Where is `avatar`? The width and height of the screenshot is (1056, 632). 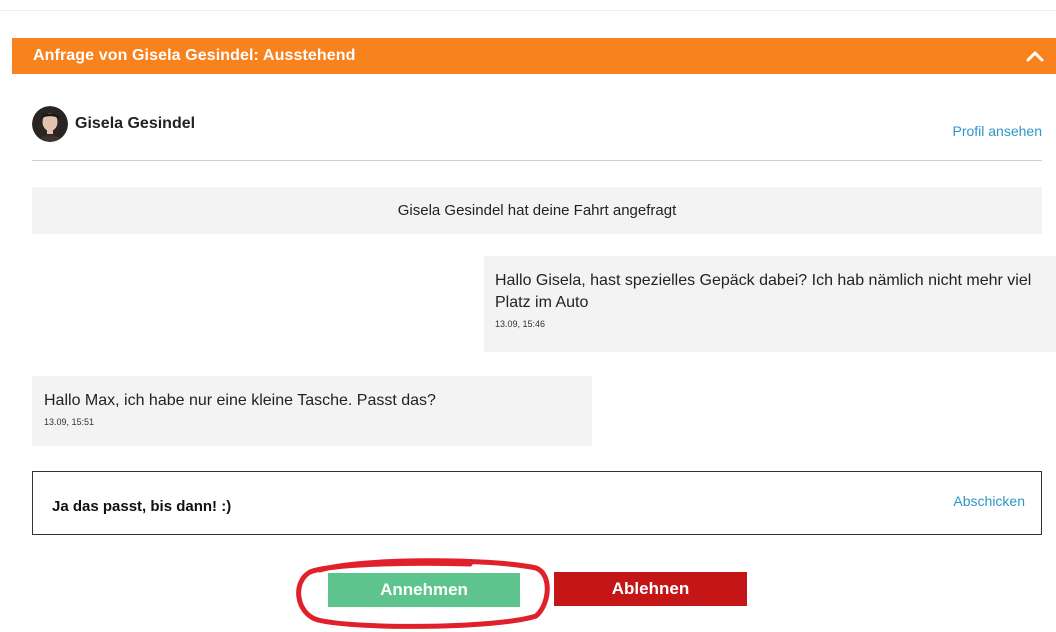
avatar is located at coordinates (50, 124).